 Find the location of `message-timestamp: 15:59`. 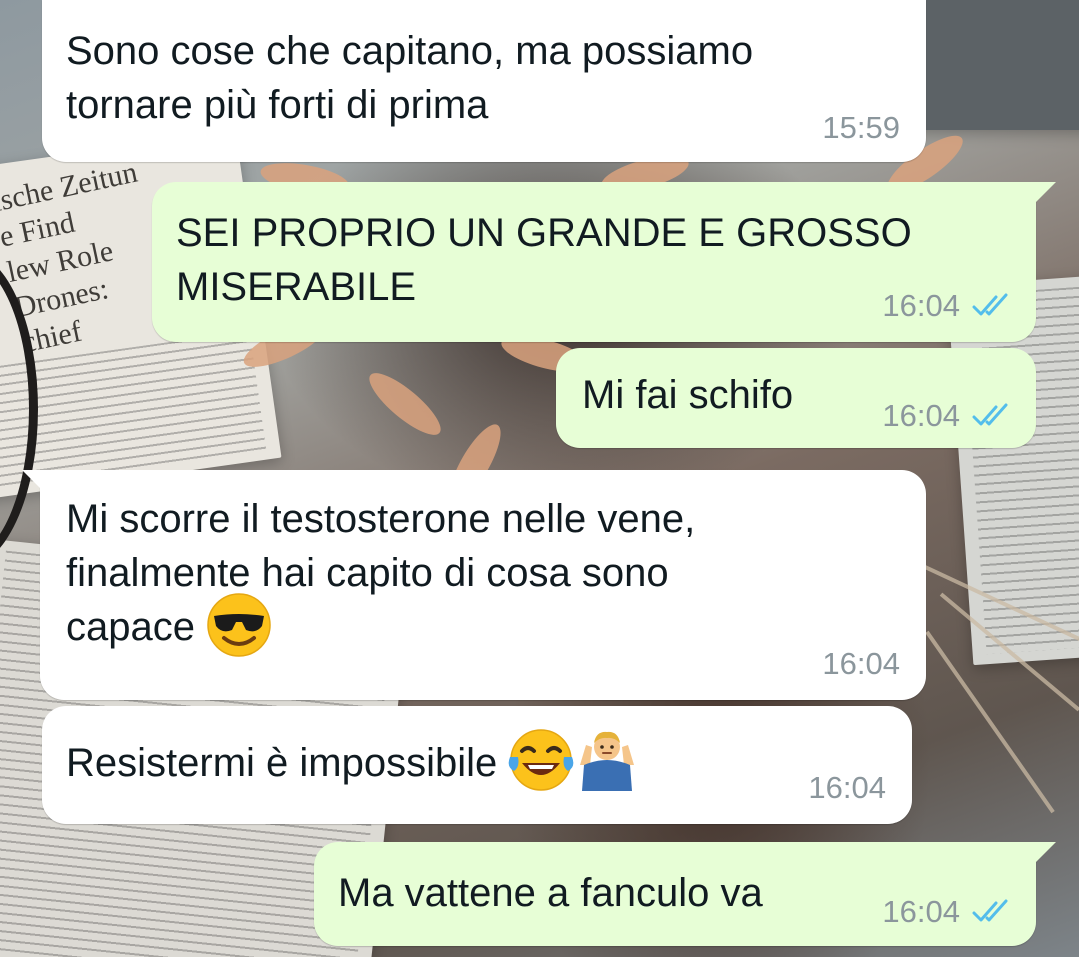

message-timestamp: 15:59 is located at coordinates (861, 127).